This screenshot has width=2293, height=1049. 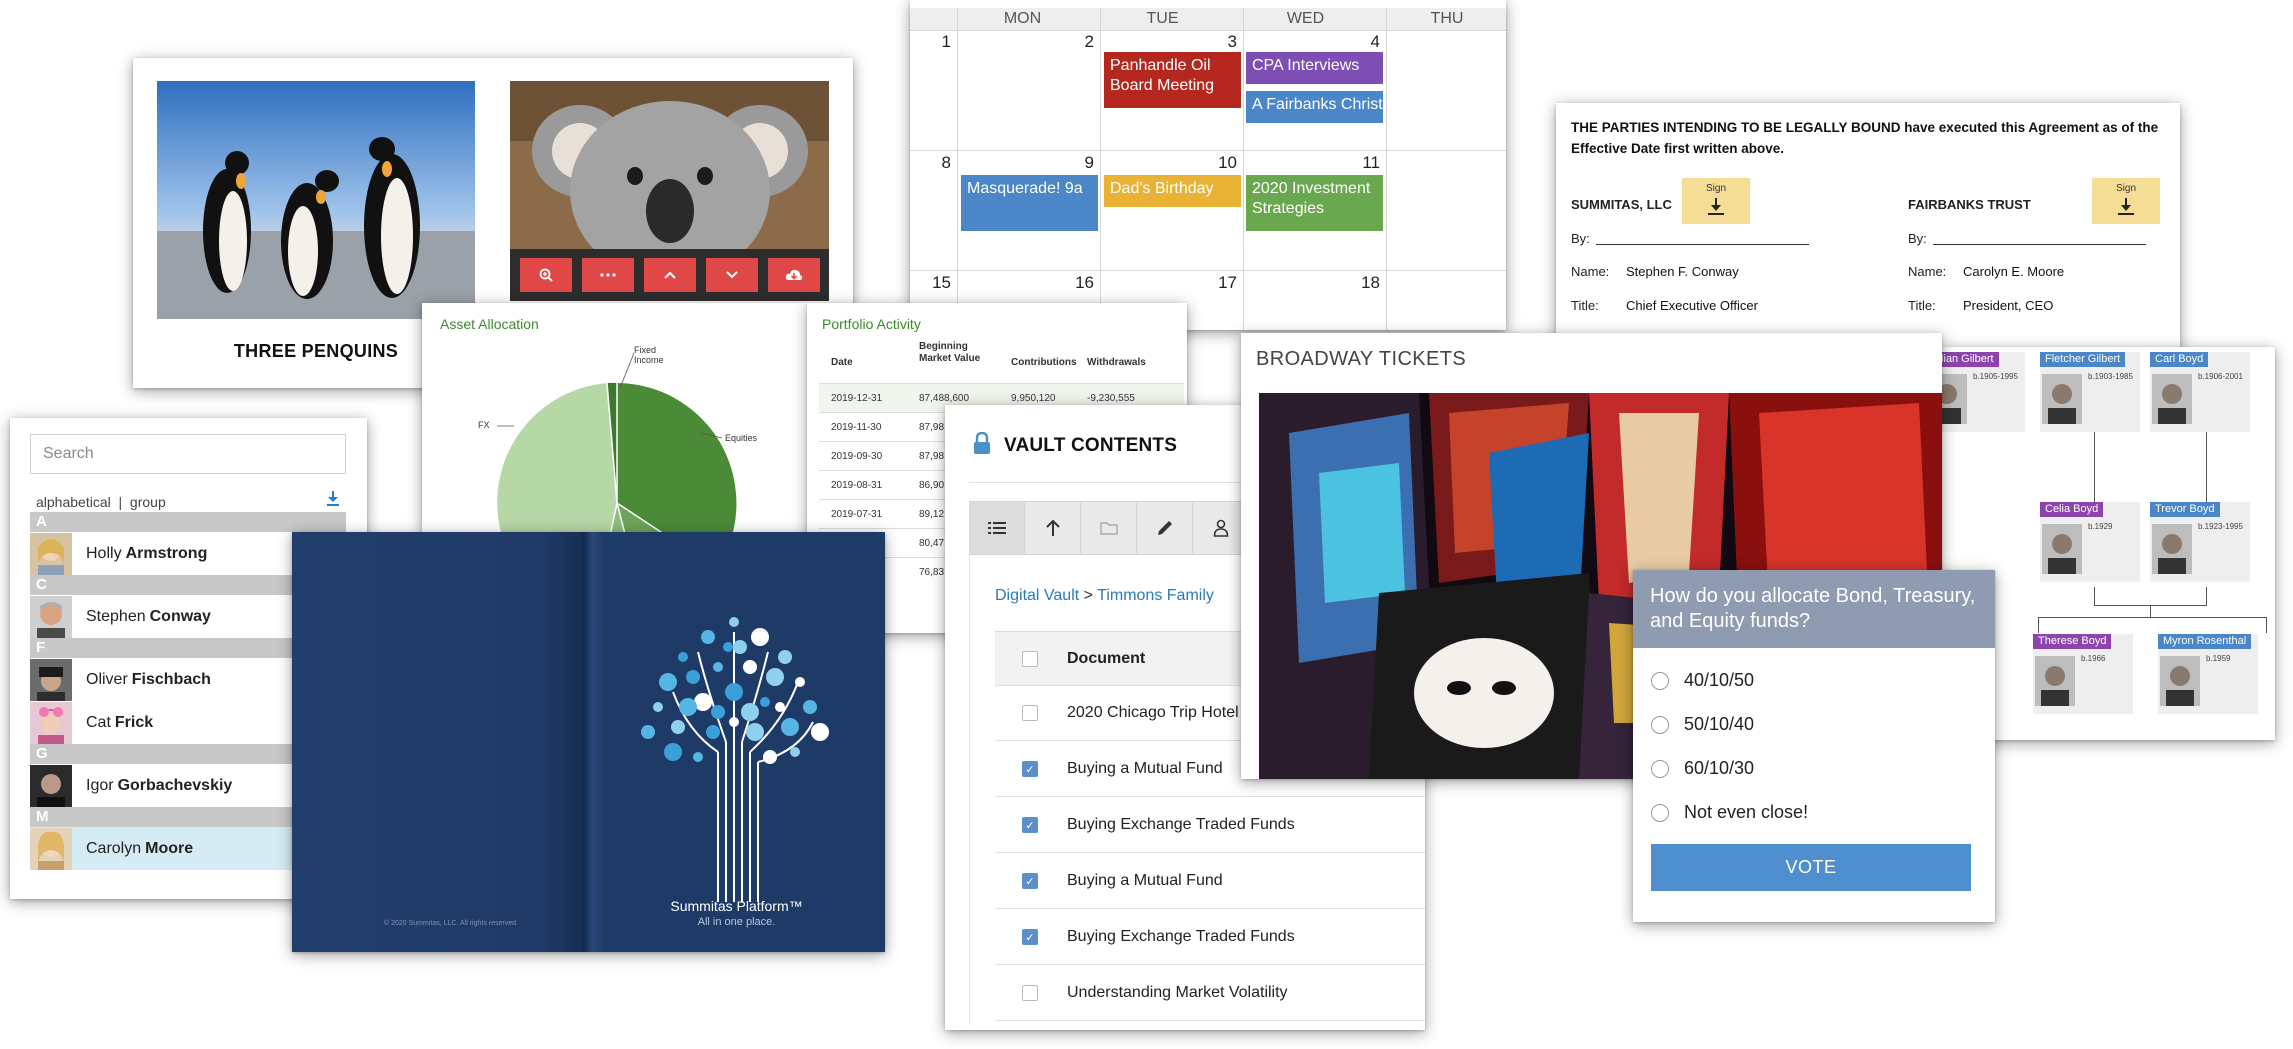 I want to click on tree-node: Trevor Boyd b.1923-1995, so click(x=2200, y=542).